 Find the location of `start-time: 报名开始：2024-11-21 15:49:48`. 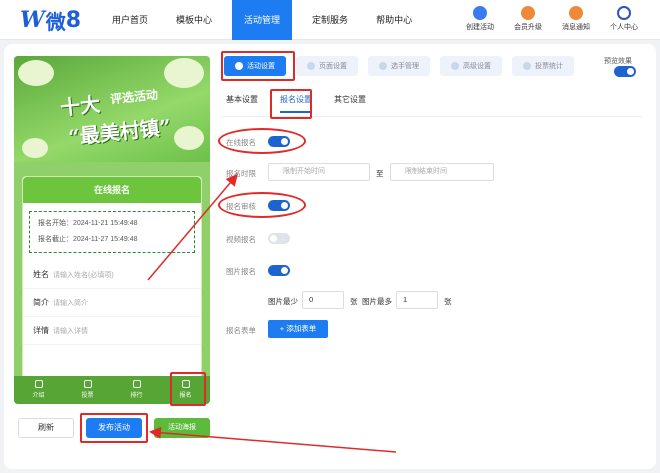

start-time: 报名开始：2024-11-21 15:49:48 is located at coordinates (88, 223).